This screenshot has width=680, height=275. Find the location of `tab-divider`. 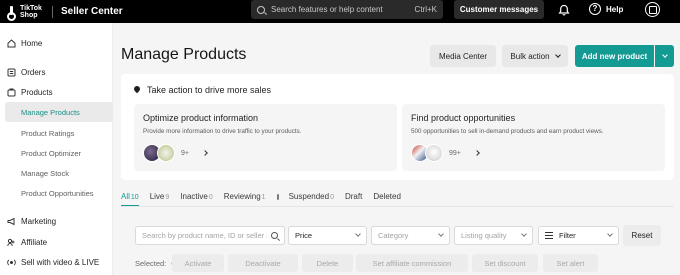

tab-divider is located at coordinates (277, 196).